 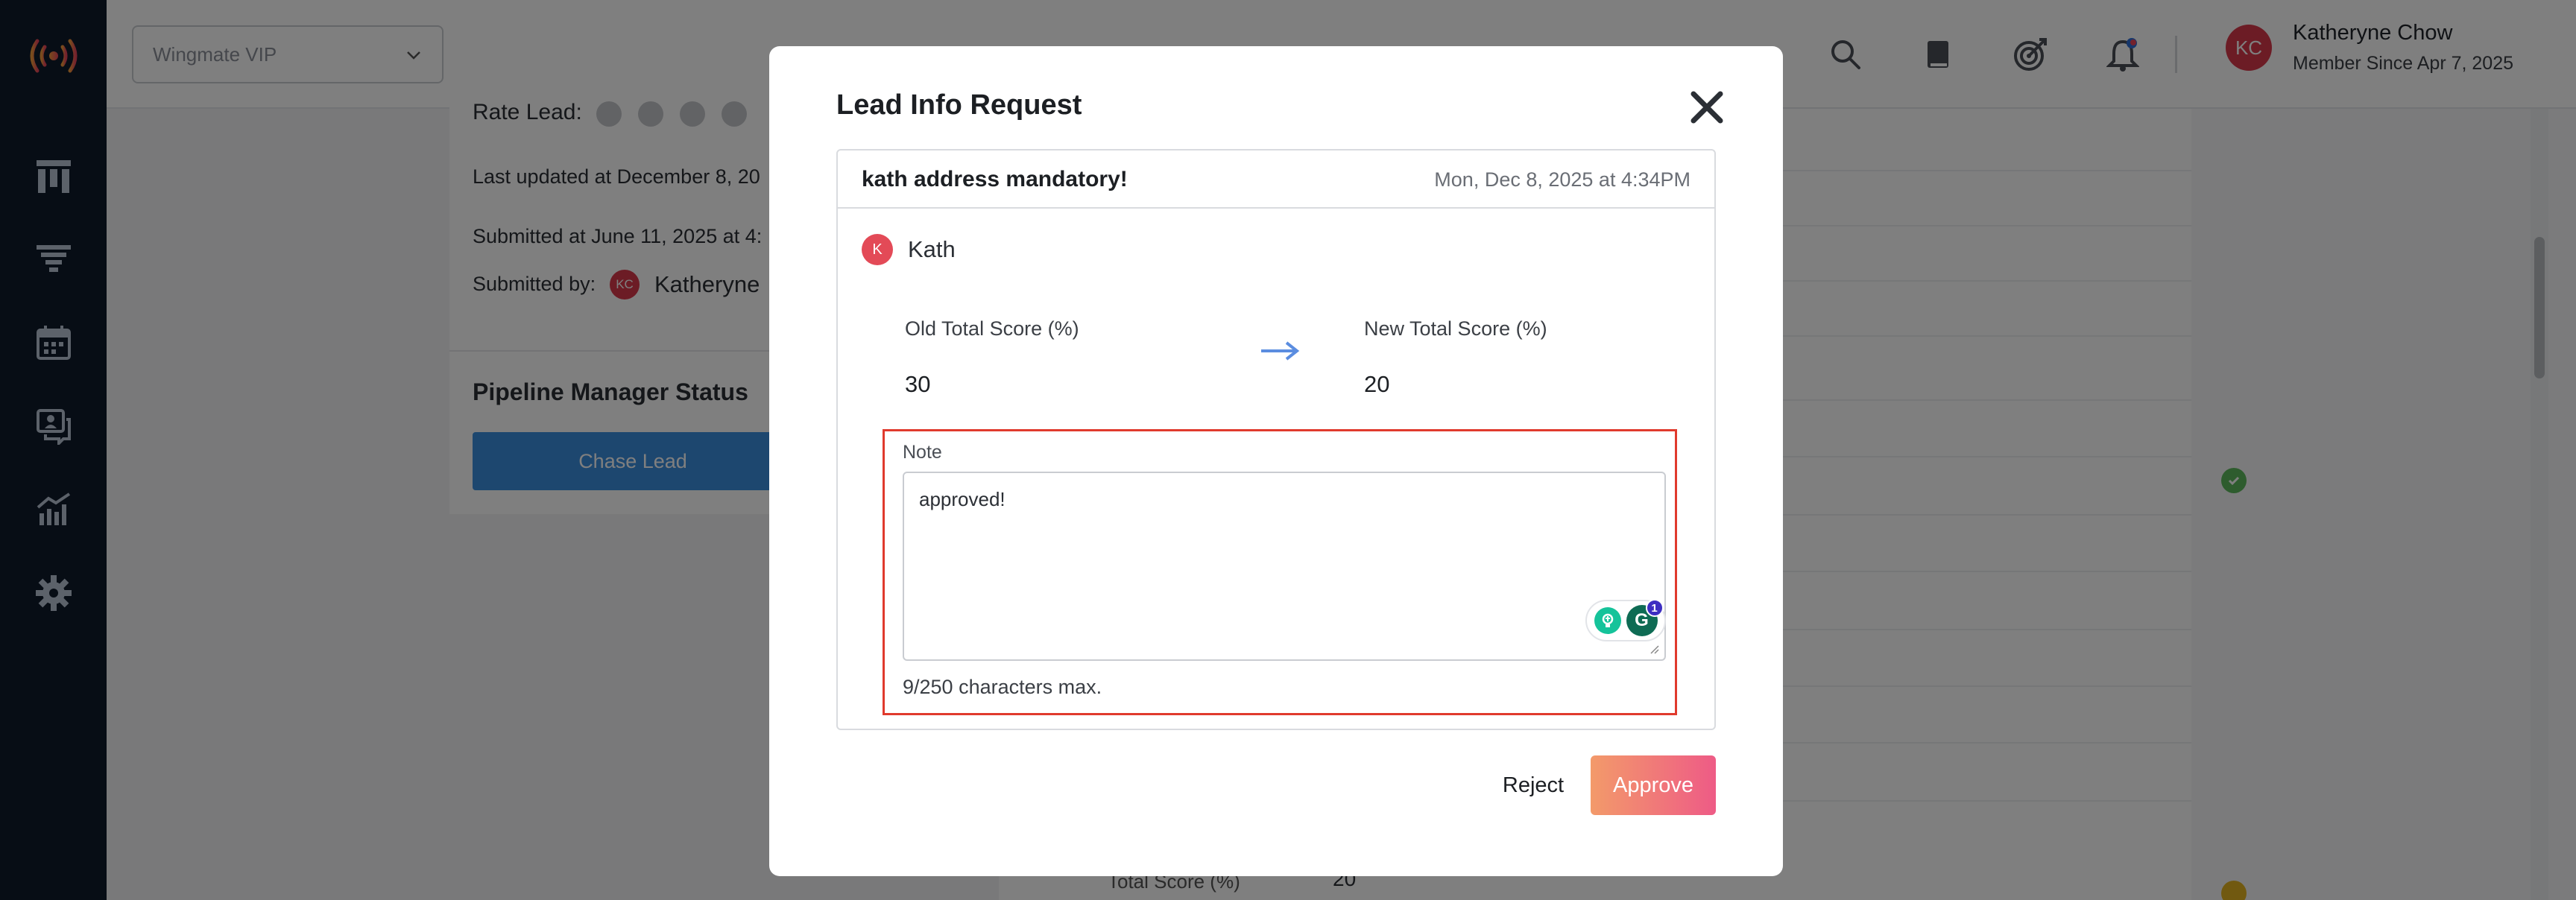 I want to click on old-score-label: Old Total Score (%), so click(x=992, y=328).